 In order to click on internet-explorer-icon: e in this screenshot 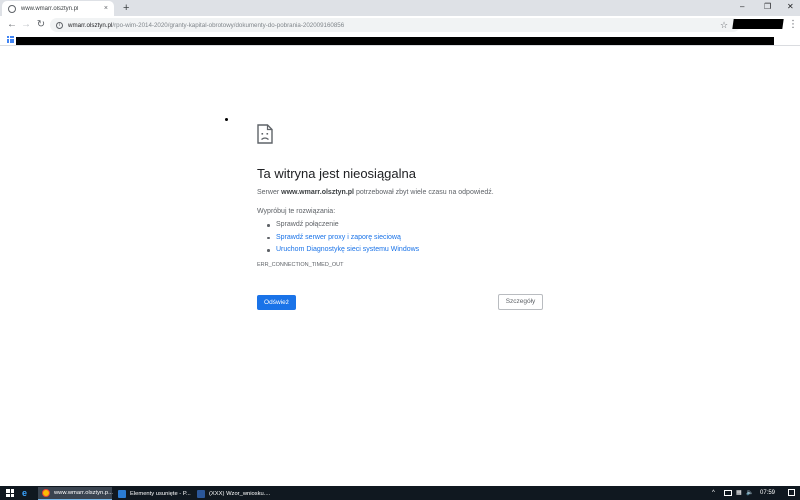, I will do `click(24, 493)`.